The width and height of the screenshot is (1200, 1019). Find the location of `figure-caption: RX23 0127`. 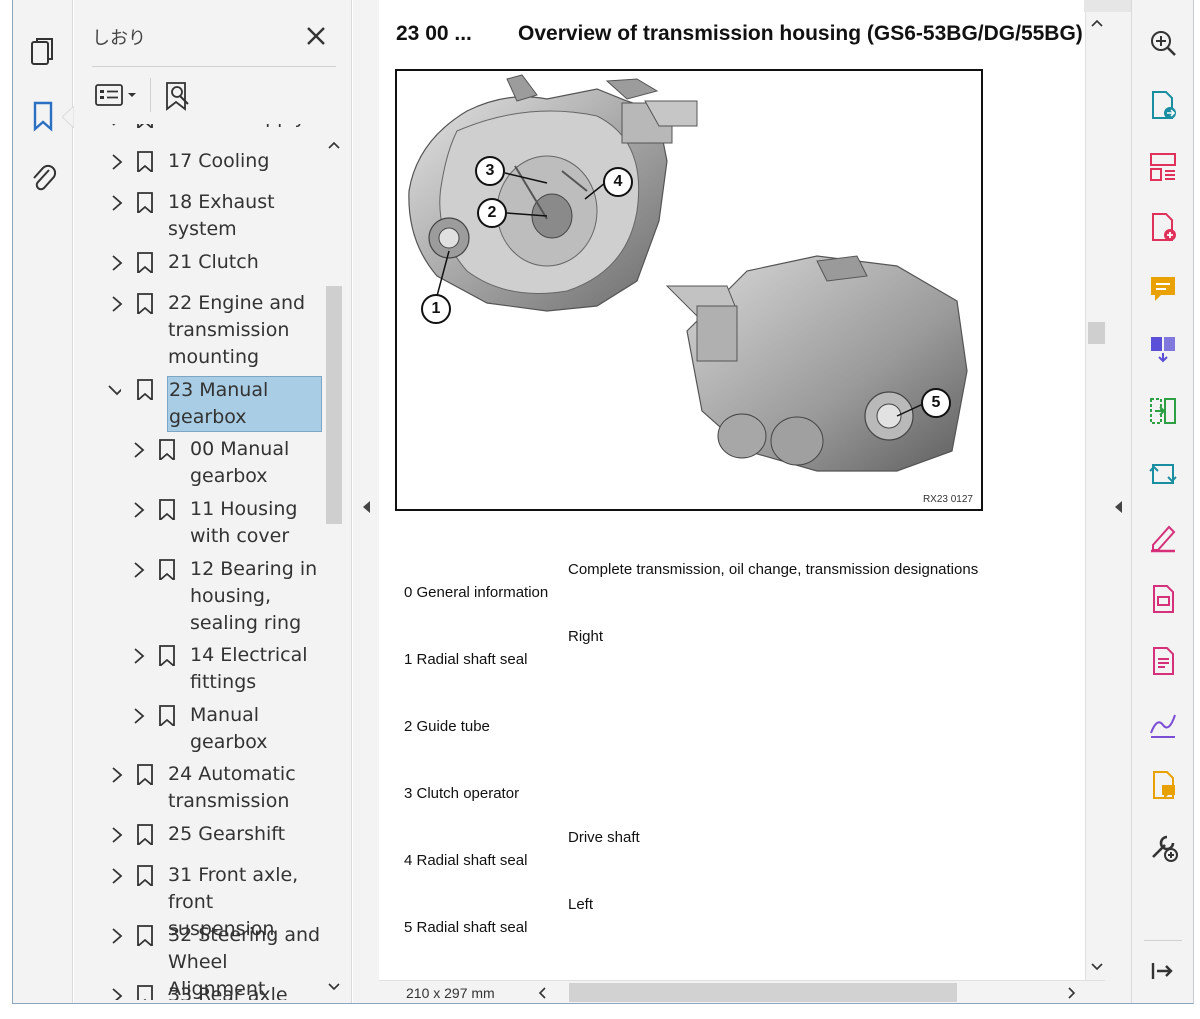

figure-caption: RX23 0127 is located at coordinates (947, 499).